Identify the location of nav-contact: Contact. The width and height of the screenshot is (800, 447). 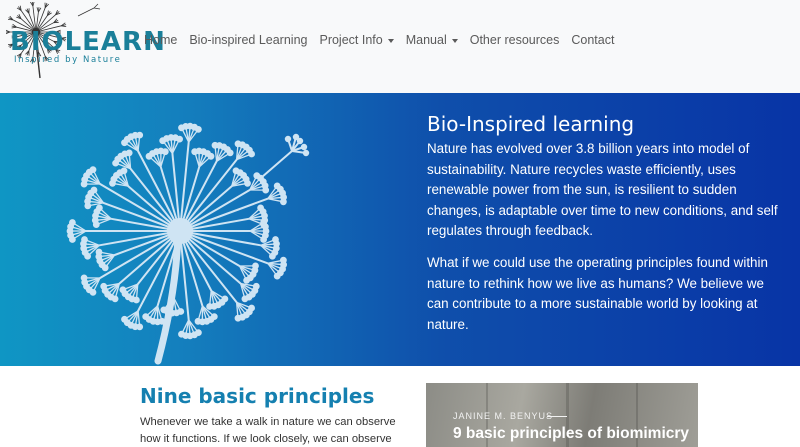
(592, 40).